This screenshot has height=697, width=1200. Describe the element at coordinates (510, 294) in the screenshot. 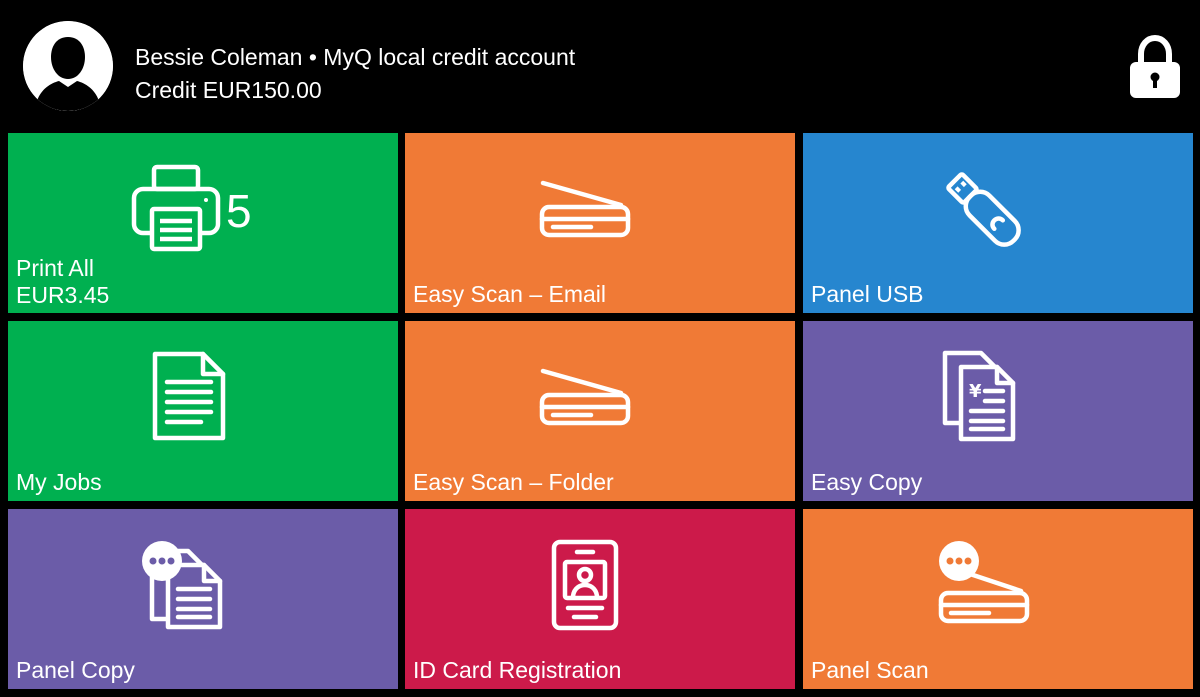

I see `easy-scan-email-label: Easy Scan – Email` at that location.